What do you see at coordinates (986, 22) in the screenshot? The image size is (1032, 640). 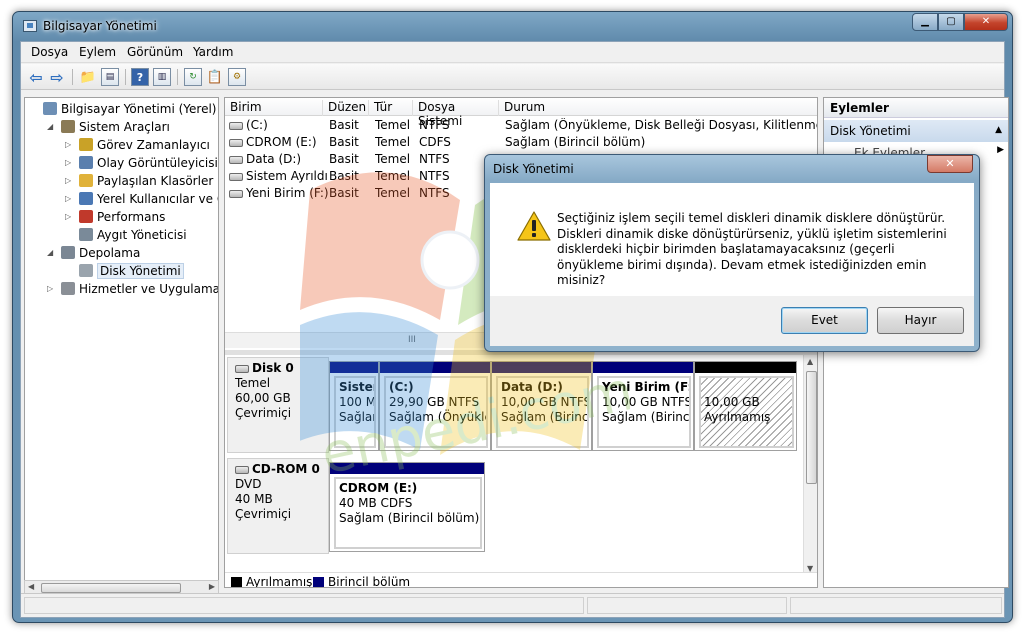 I see `close-button: ✕` at bounding box center [986, 22].